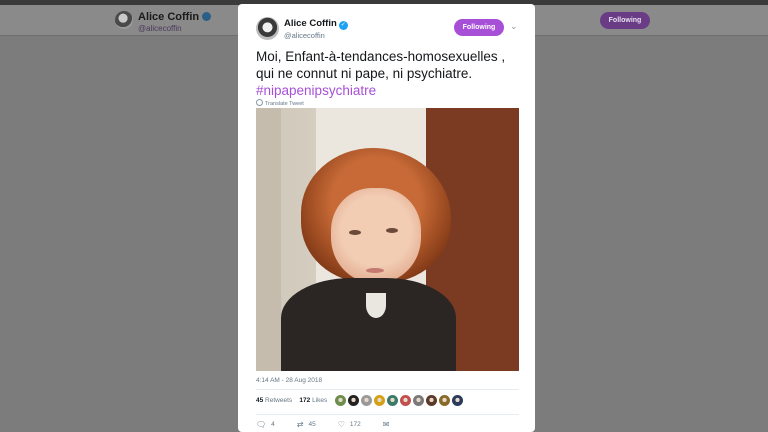 This screenshot has height=432, width=768. I want to click on likers-avatars, so click(399, 400).